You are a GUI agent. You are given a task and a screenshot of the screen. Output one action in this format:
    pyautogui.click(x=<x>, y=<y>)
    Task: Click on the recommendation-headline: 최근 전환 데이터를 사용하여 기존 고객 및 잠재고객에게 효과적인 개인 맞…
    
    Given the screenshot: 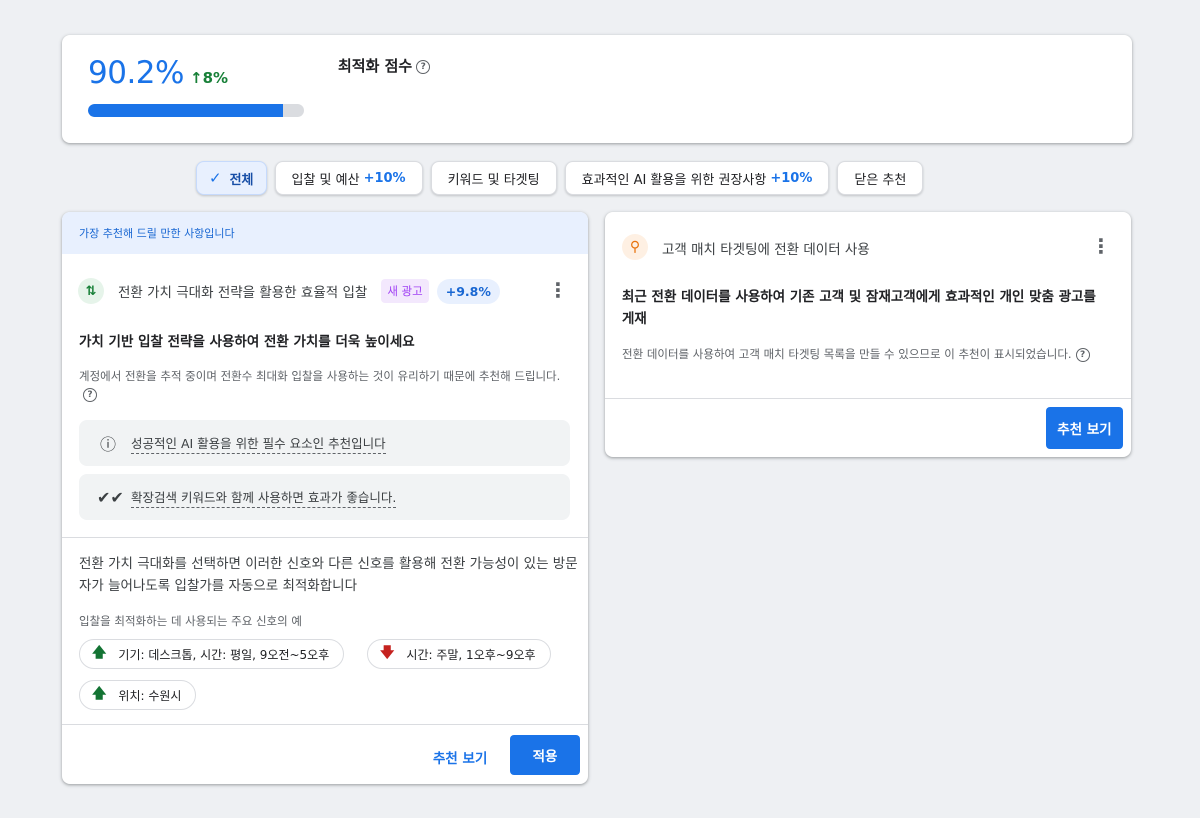 What is the action you would take?
    pyautogui.click(x=859, y=308)
    